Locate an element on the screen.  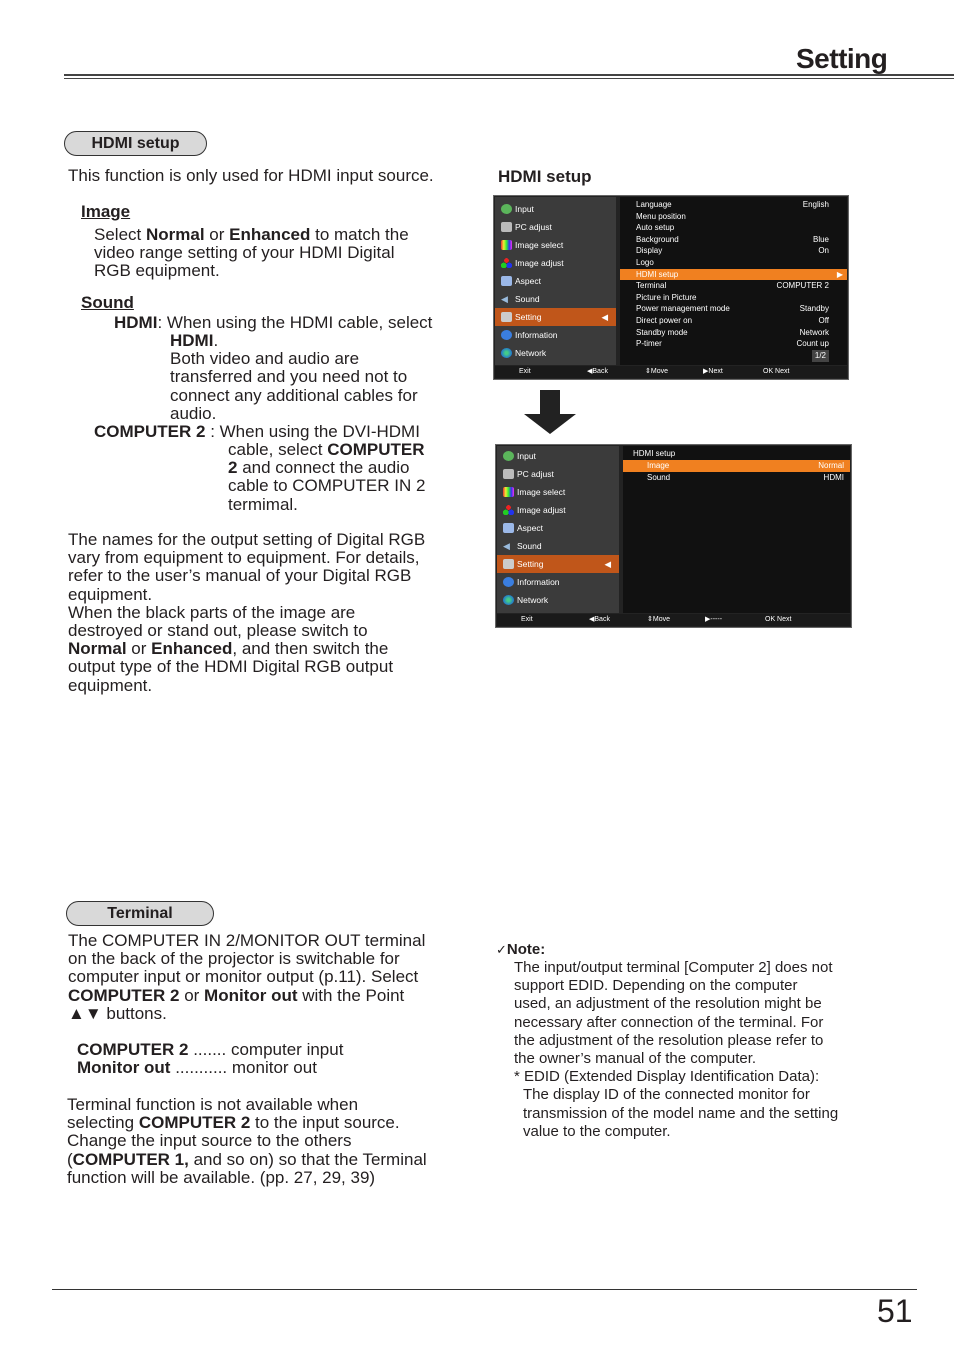
osd-row-picture-in-picture: Picture in Picture is located at coordinates (733, 298).